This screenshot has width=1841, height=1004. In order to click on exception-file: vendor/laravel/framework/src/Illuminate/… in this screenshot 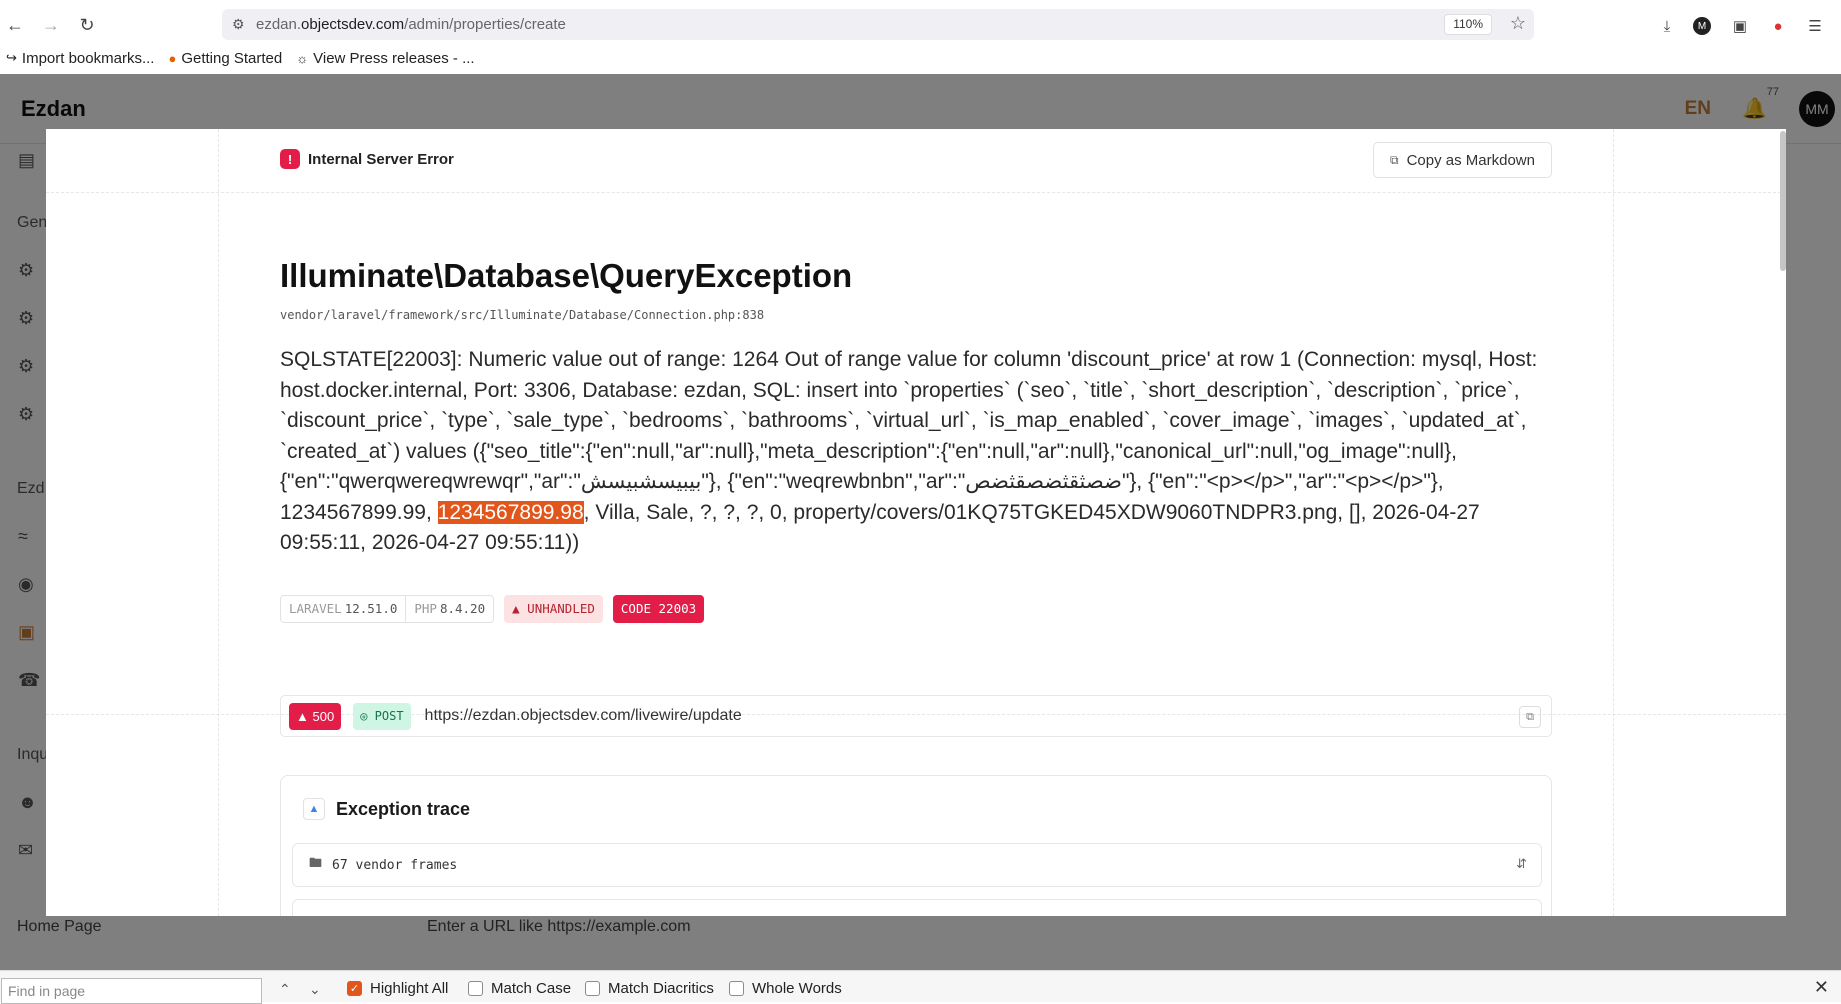, I will do `click(522, 315)`.